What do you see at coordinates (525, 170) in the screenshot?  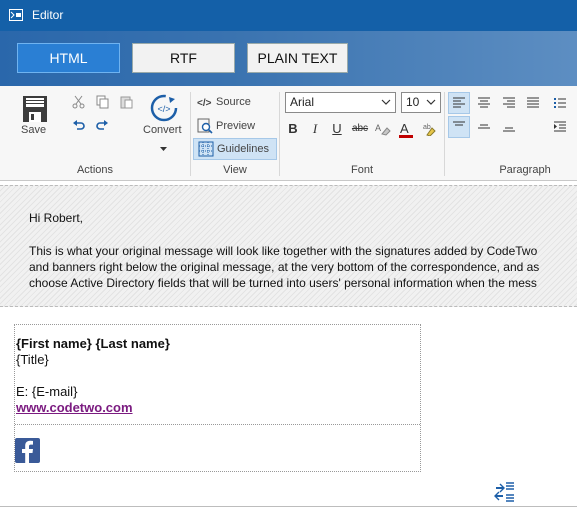 I see `paragraph-group-label: Paragraph` at bounding box center [525, 170].